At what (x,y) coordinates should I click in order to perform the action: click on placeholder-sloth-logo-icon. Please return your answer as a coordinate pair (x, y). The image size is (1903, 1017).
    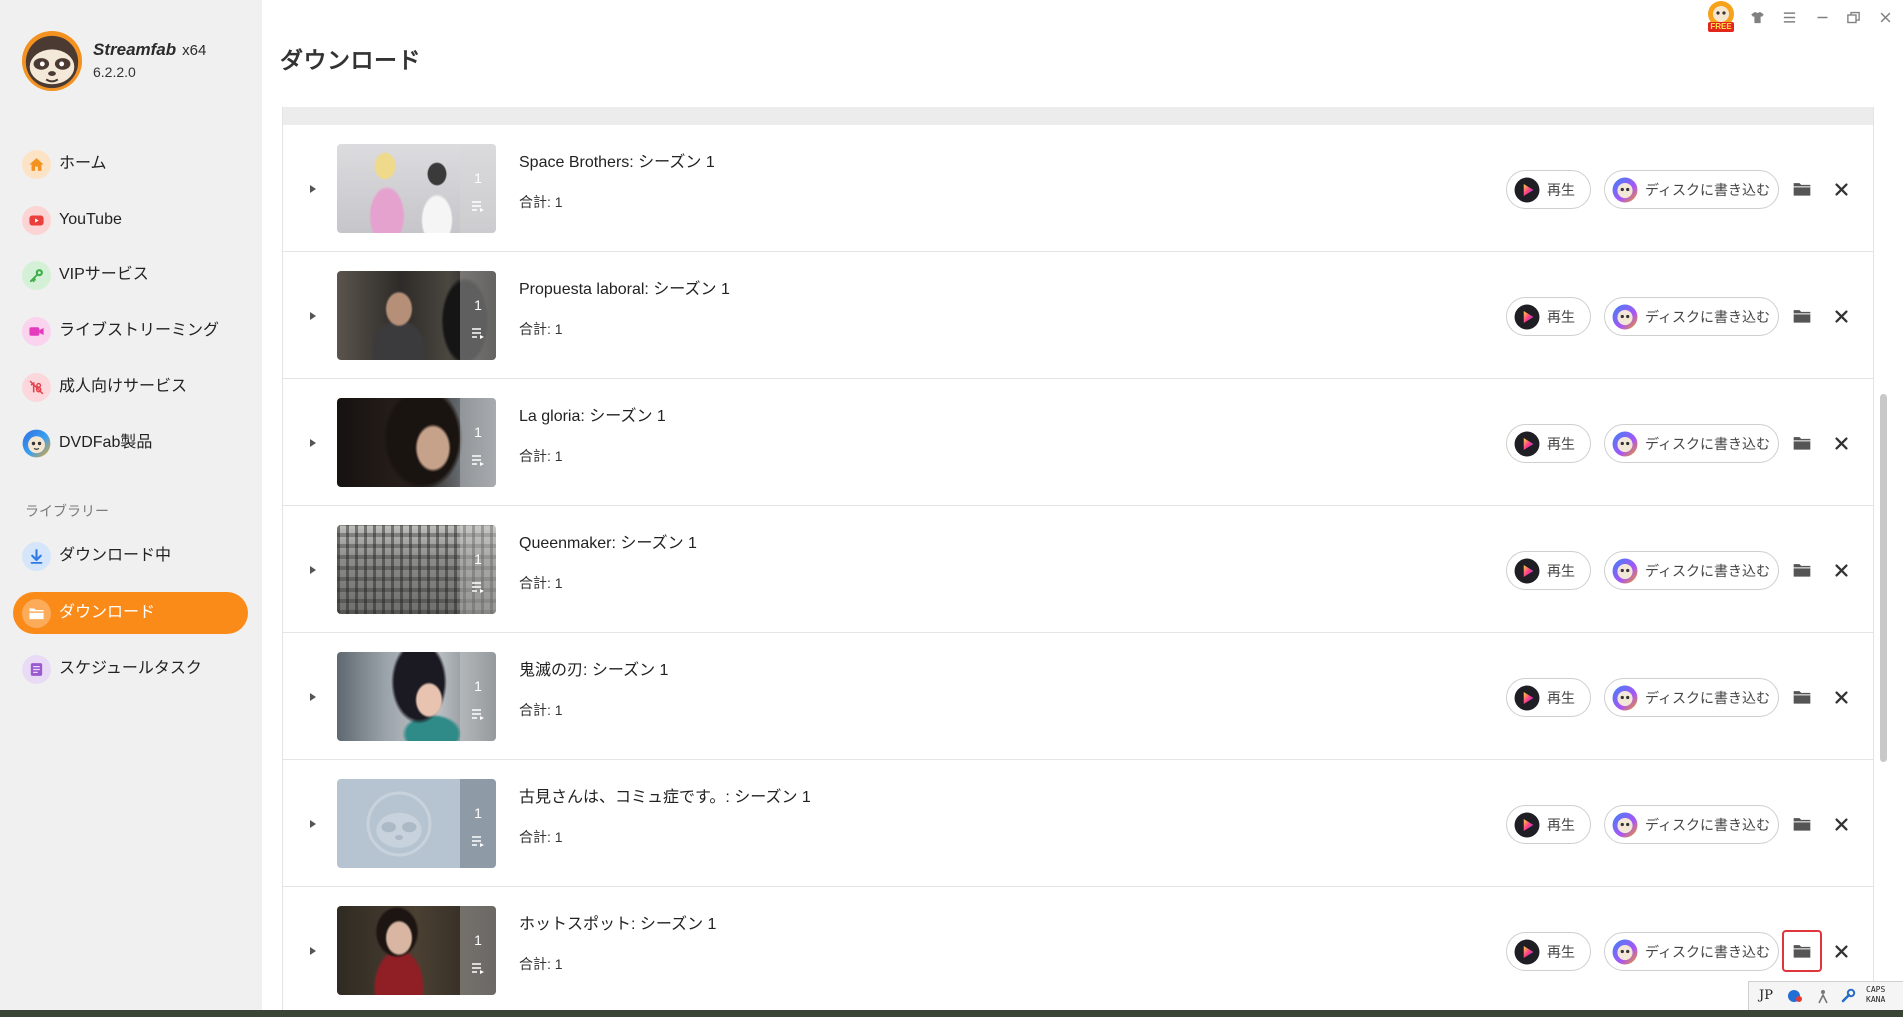
    Looking at the image, I should click on (399, 824).